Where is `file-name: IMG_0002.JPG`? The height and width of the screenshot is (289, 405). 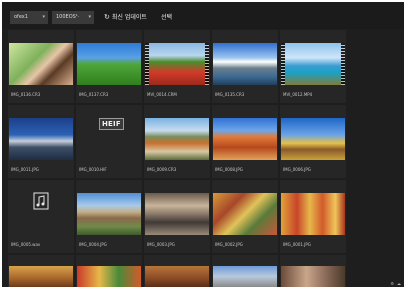
file-name: IMG_0002.JPG is located at coordinates (229, 244).